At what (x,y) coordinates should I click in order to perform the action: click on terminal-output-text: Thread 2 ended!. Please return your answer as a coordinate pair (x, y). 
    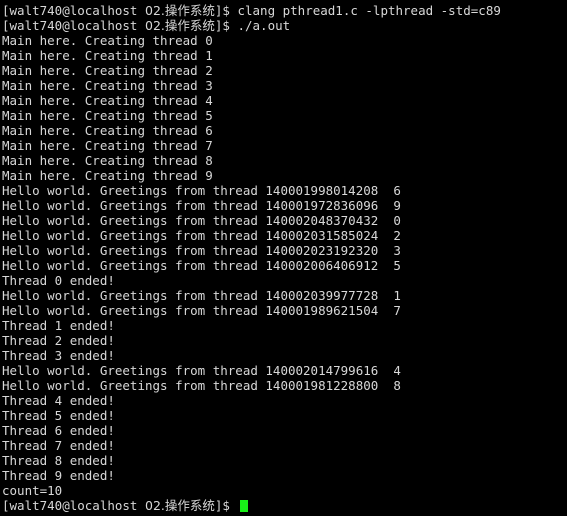
    Looking at the image, I should click on (58, 340).